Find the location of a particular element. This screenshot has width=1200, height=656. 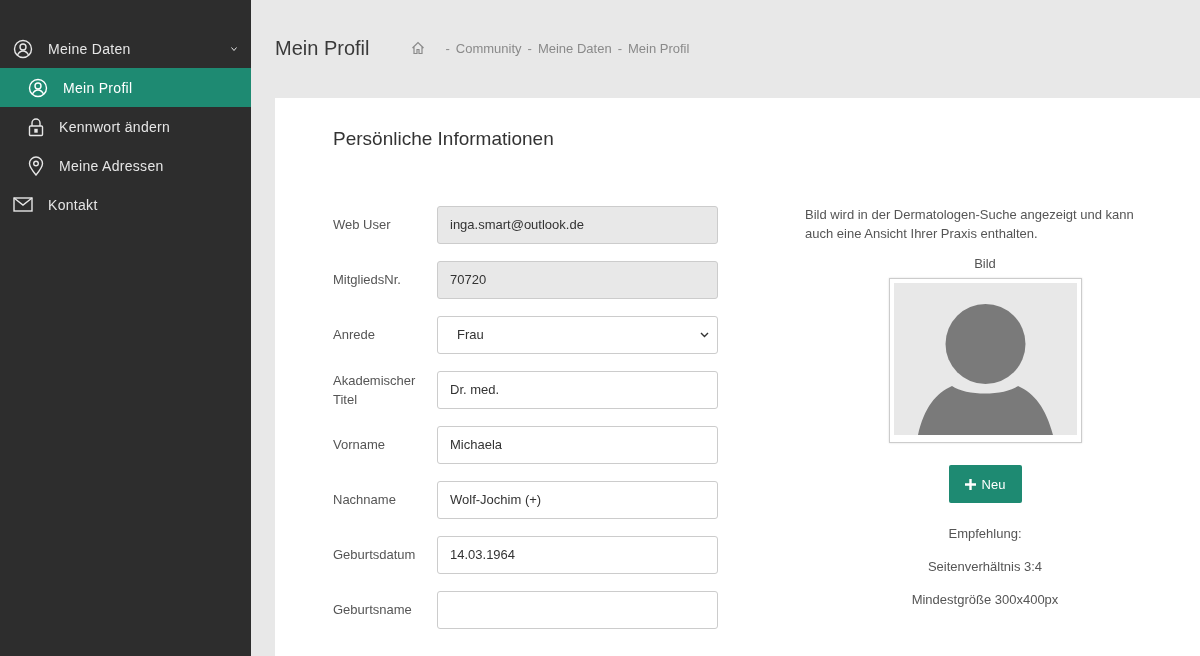

input-field: Wolf-Jochim (+) is located at coordinates (577, 499).